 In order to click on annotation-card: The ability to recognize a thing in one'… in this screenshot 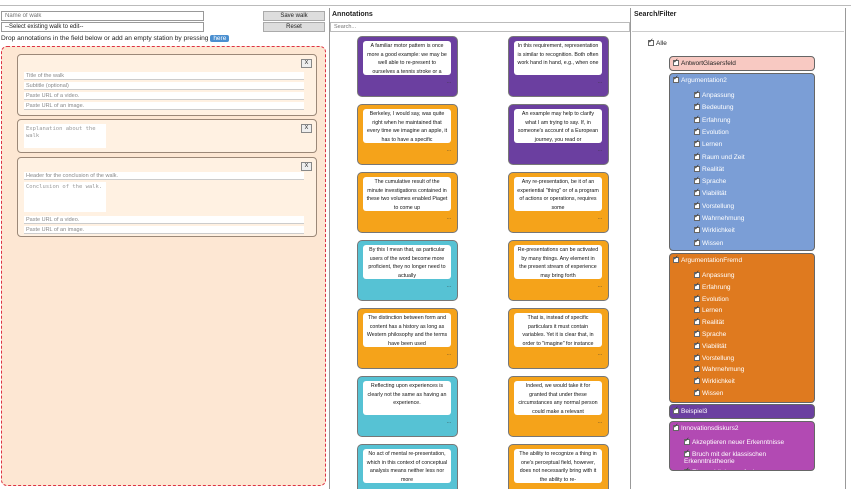, I will do `click(558, 466)`.